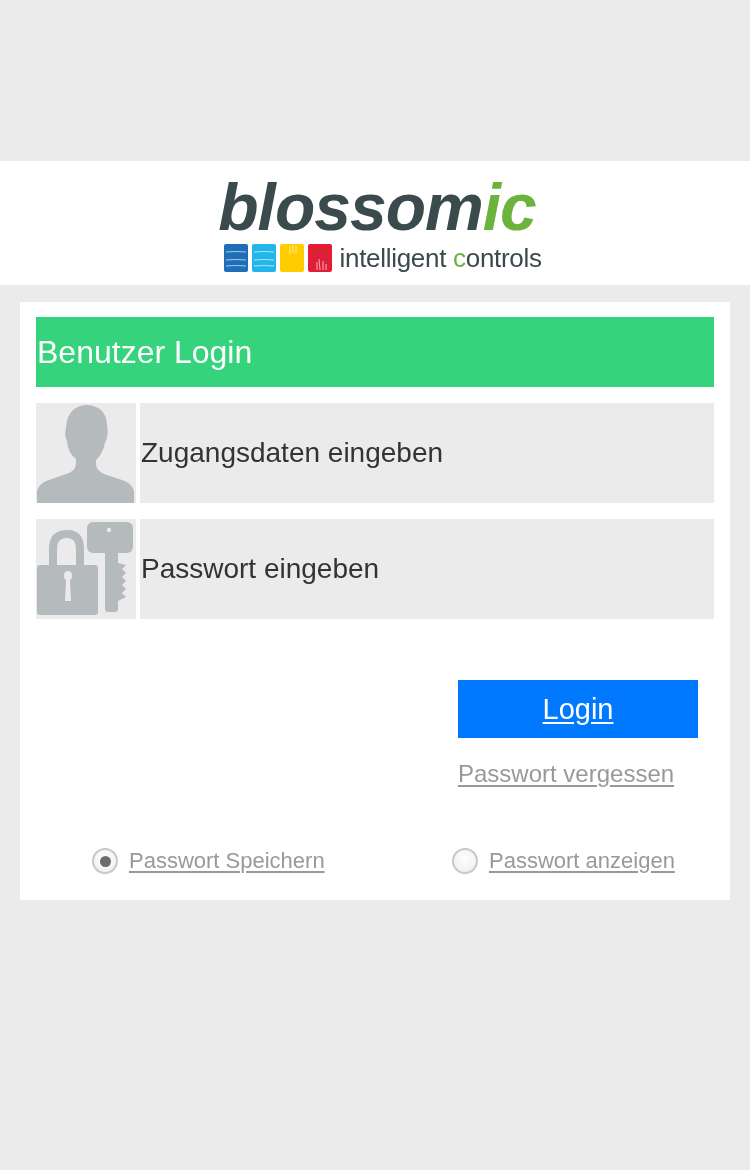 Image resolution: width=750 pixels, height=1170 pixels. Describe the element at coordinates (86, 569) in the screenshot. I see `lock-and-key-icon` at that location.